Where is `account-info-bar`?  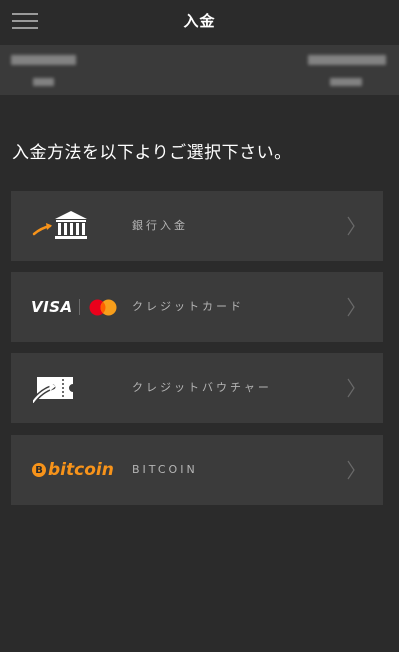
account-info-bar is located at coordinates (199, 70).